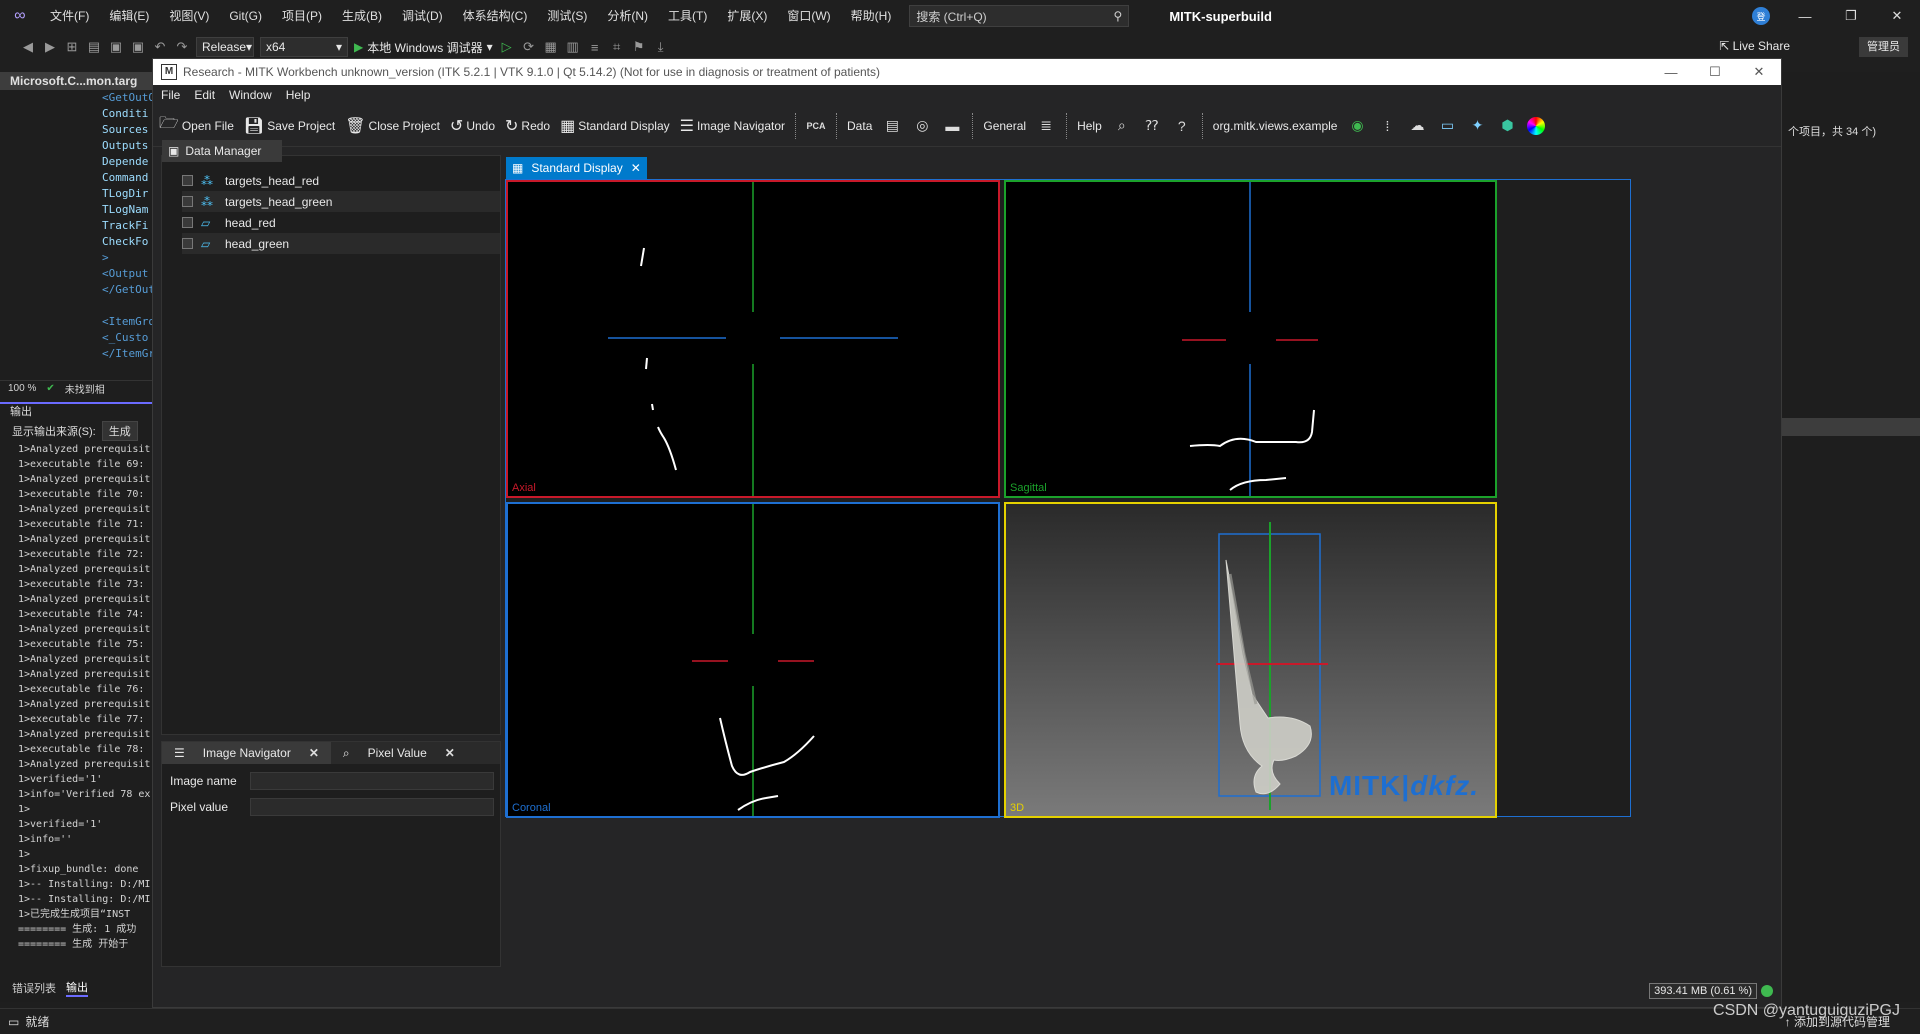 The height and width of the screenshot is (1034, 1920). What do you see at coordinates (77, 988) in the screenshot?
I see `bottom-tab: 输出` at bounding box center [77, 988].